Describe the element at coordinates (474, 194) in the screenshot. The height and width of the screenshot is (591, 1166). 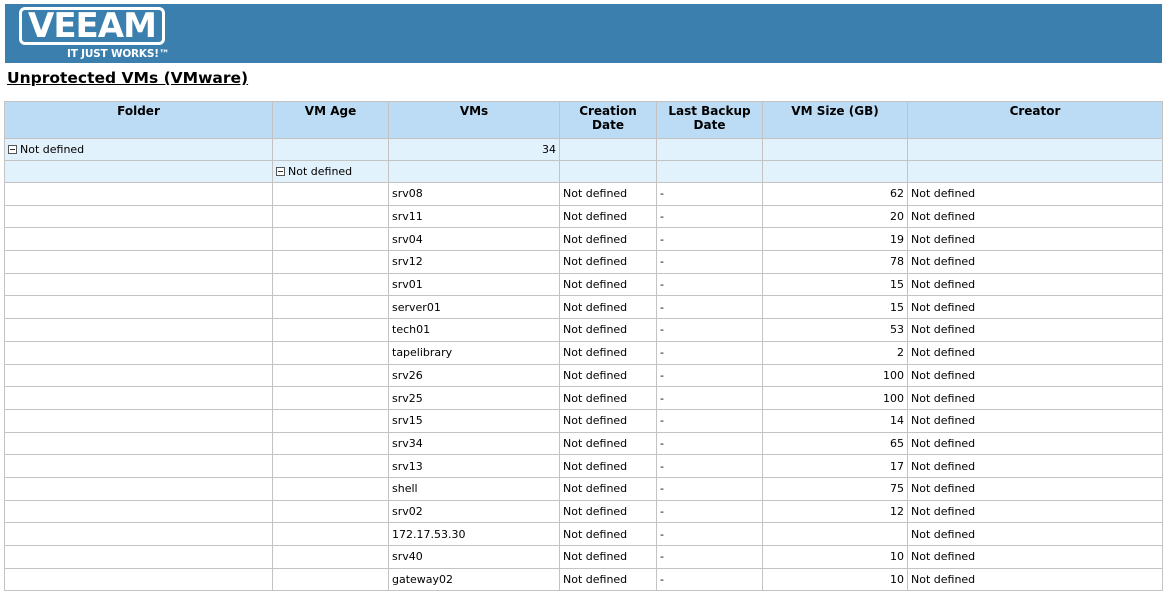
I see `vm-name-cell: srv08` at that location.